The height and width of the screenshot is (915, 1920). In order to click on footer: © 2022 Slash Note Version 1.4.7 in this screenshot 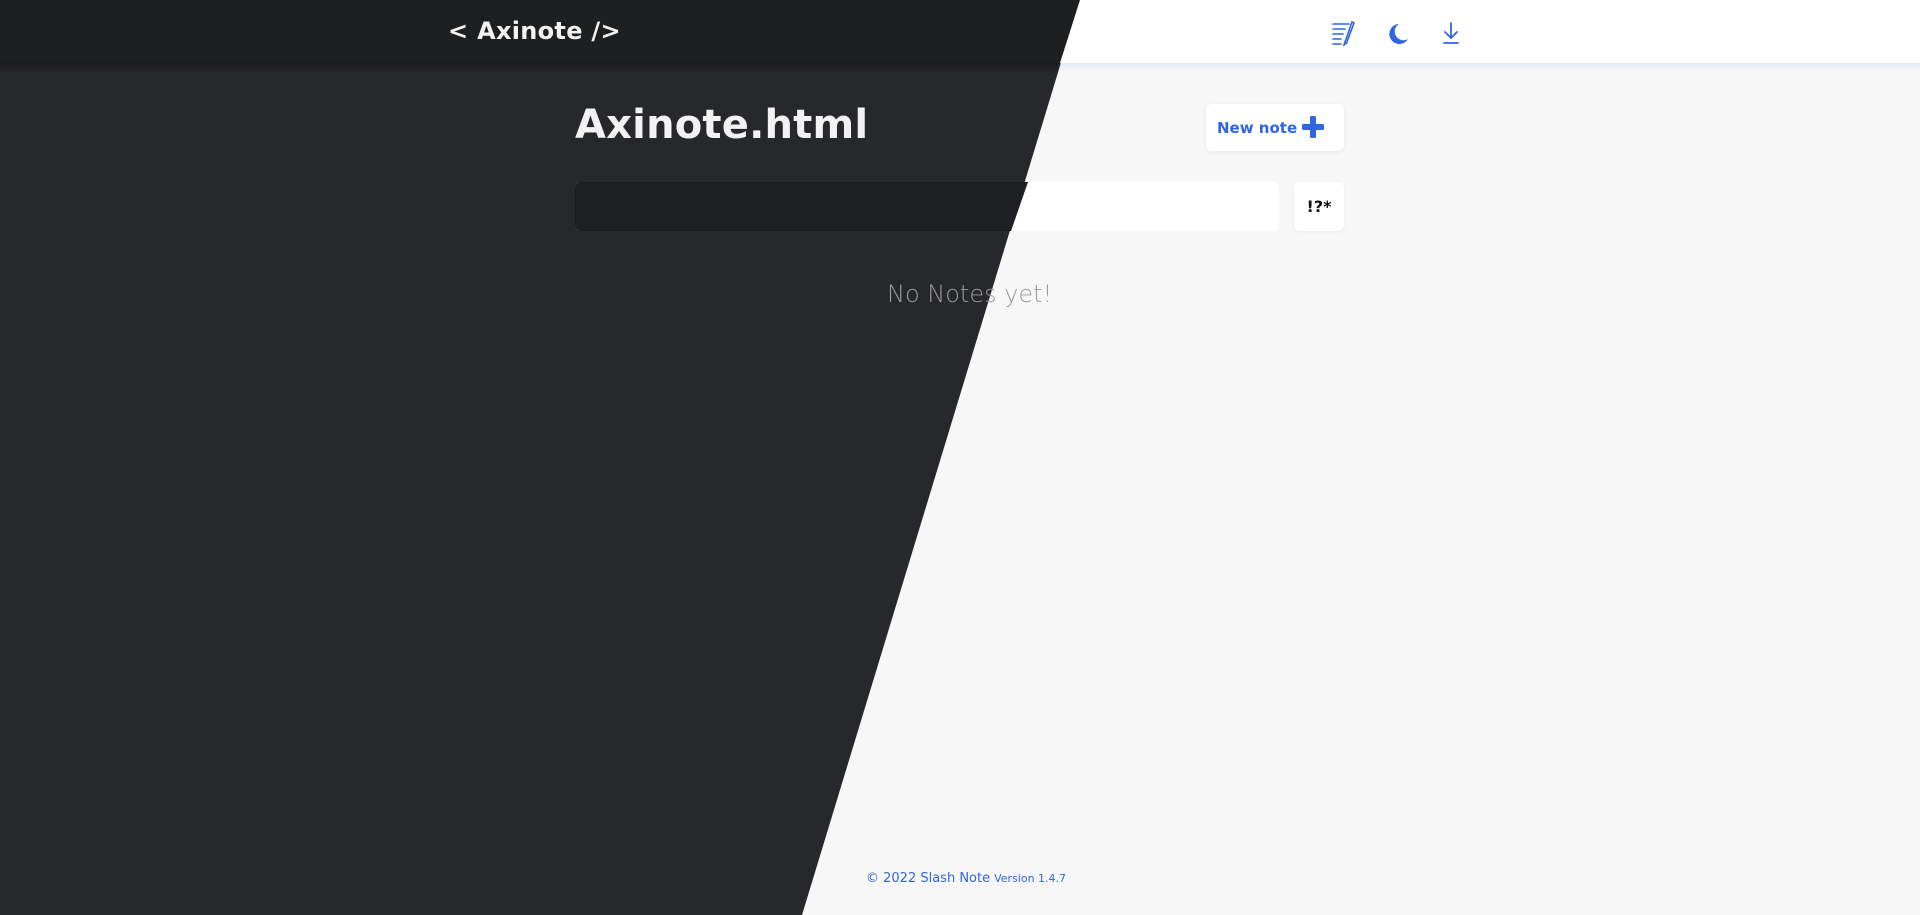, I will do `click(966, 878)`.